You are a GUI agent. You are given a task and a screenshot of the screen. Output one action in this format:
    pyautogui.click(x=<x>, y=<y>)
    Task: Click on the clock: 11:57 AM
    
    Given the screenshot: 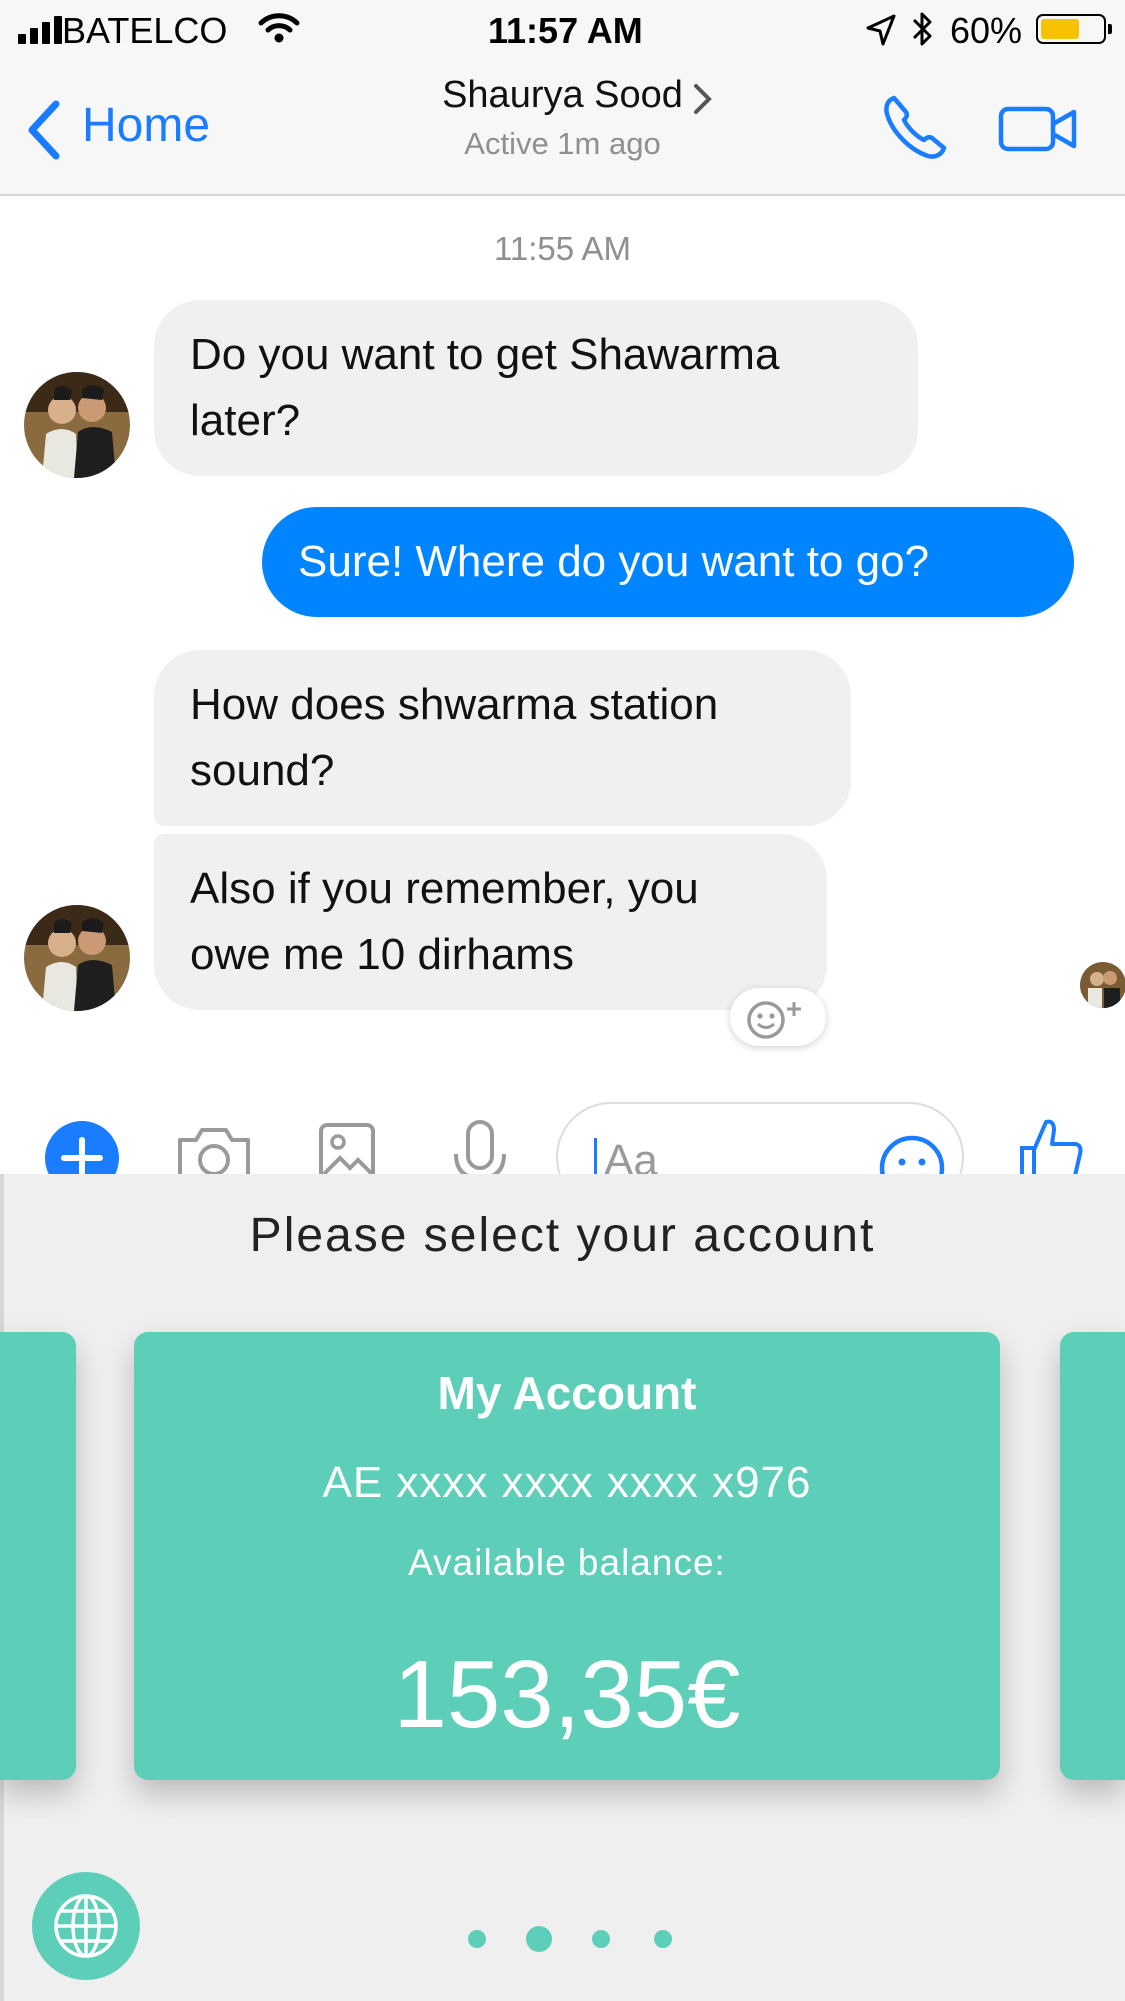 What is the action you would take?
    pyautogui.click(x=565, y=30)
    